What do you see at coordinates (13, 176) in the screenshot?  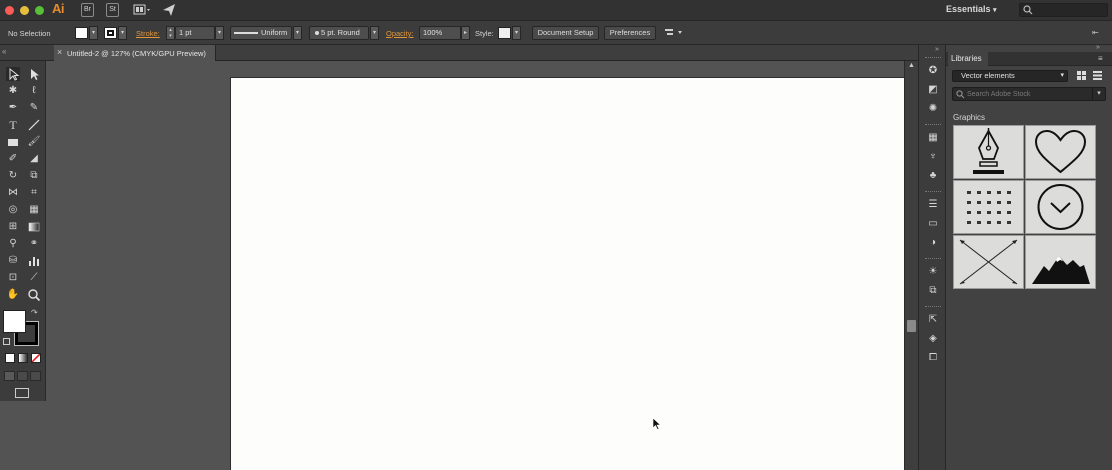 I see `rotate-tool-icon: ↻` at bounding box center [13, 176].